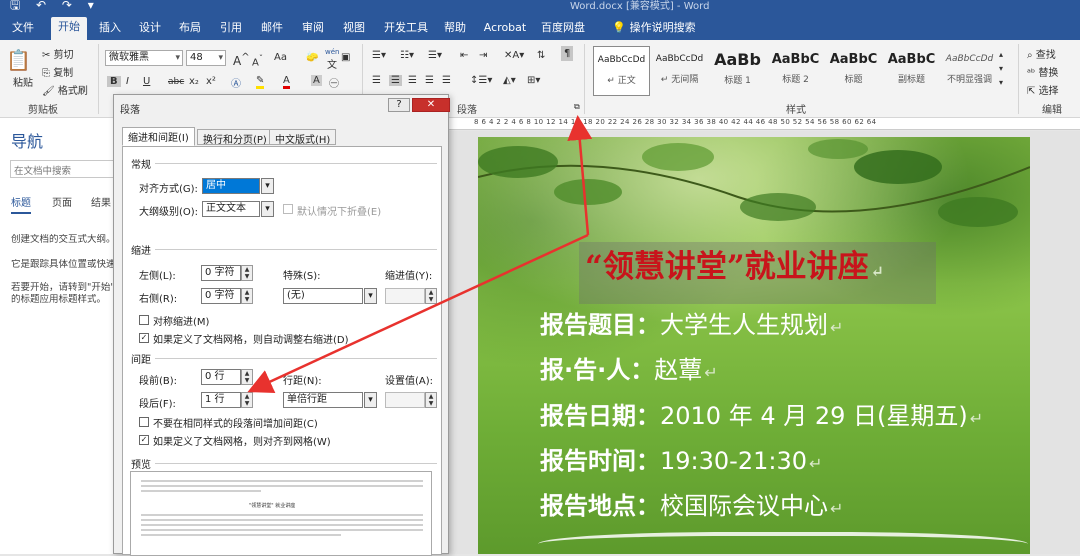  What do you see at coordinates (761, 413) in the screenshot?
I see `doc-line-date: 报告日期：2010 年 4 月 29 日(星期五) ↵` at bounding box center [761, 413].